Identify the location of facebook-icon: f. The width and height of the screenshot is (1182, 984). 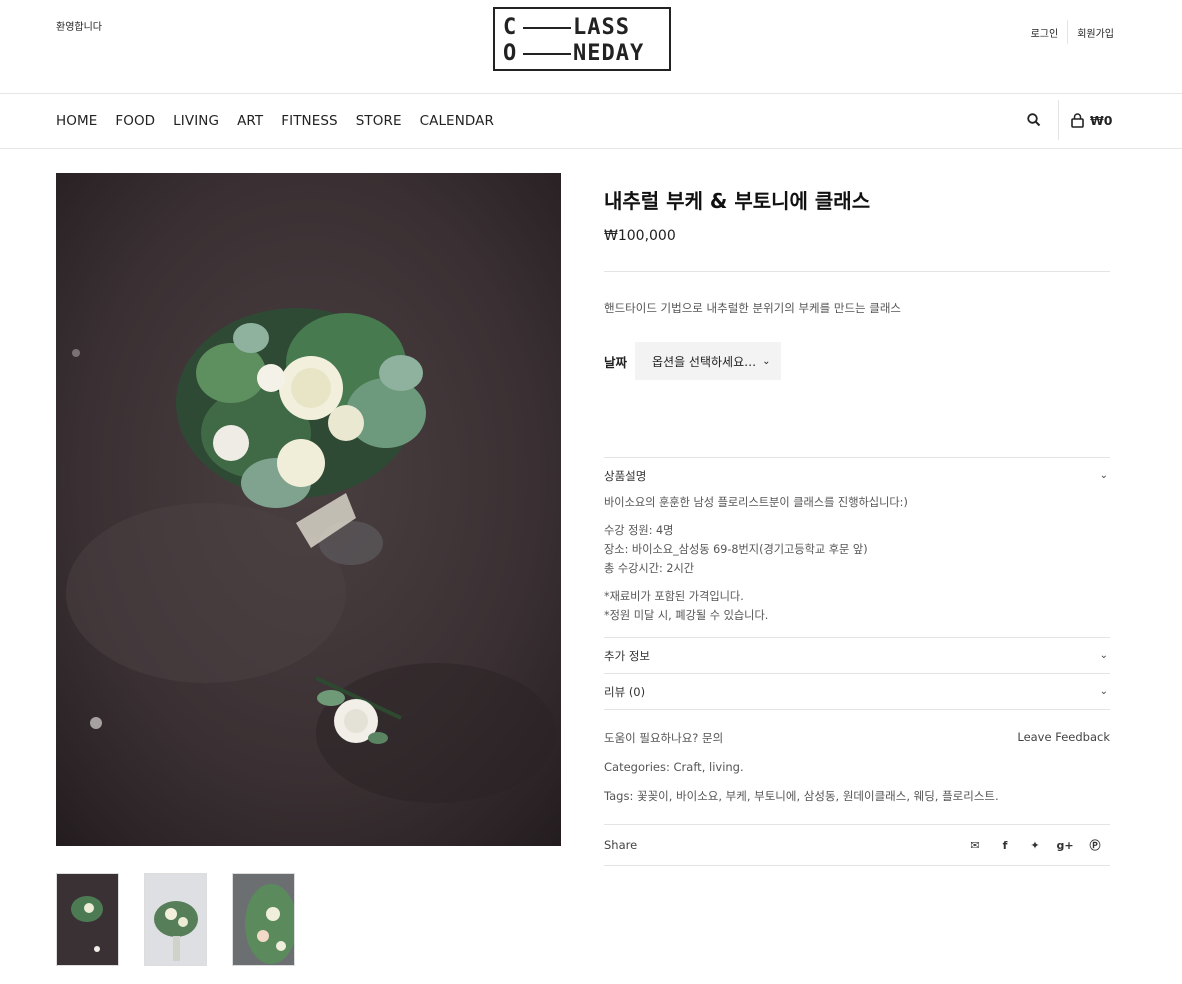
(1005, 845).